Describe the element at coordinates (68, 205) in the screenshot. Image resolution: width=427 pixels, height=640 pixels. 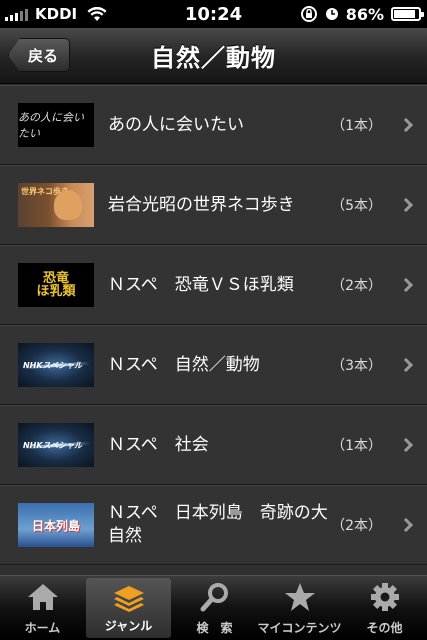
I see `cat-image` at that location.